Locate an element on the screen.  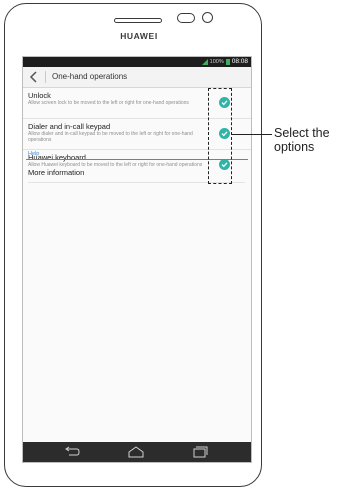
title-separator is located at coordinates (45, 77).